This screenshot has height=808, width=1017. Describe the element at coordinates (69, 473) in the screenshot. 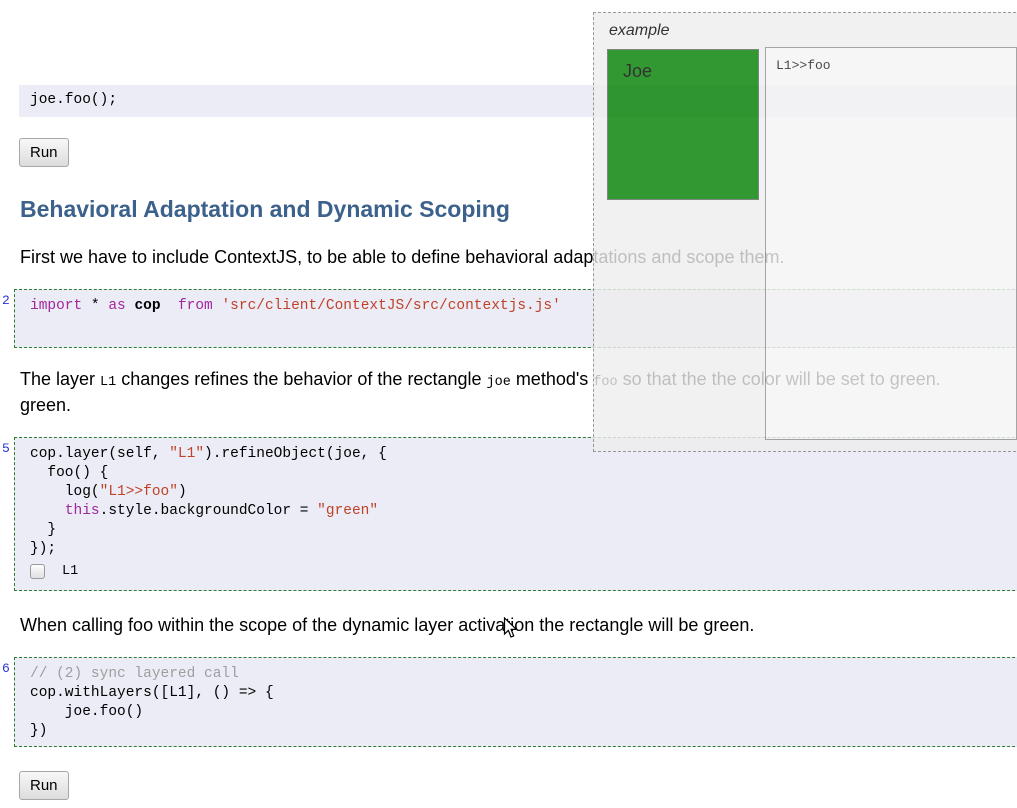

I see `code-line: foo() {` at that location.